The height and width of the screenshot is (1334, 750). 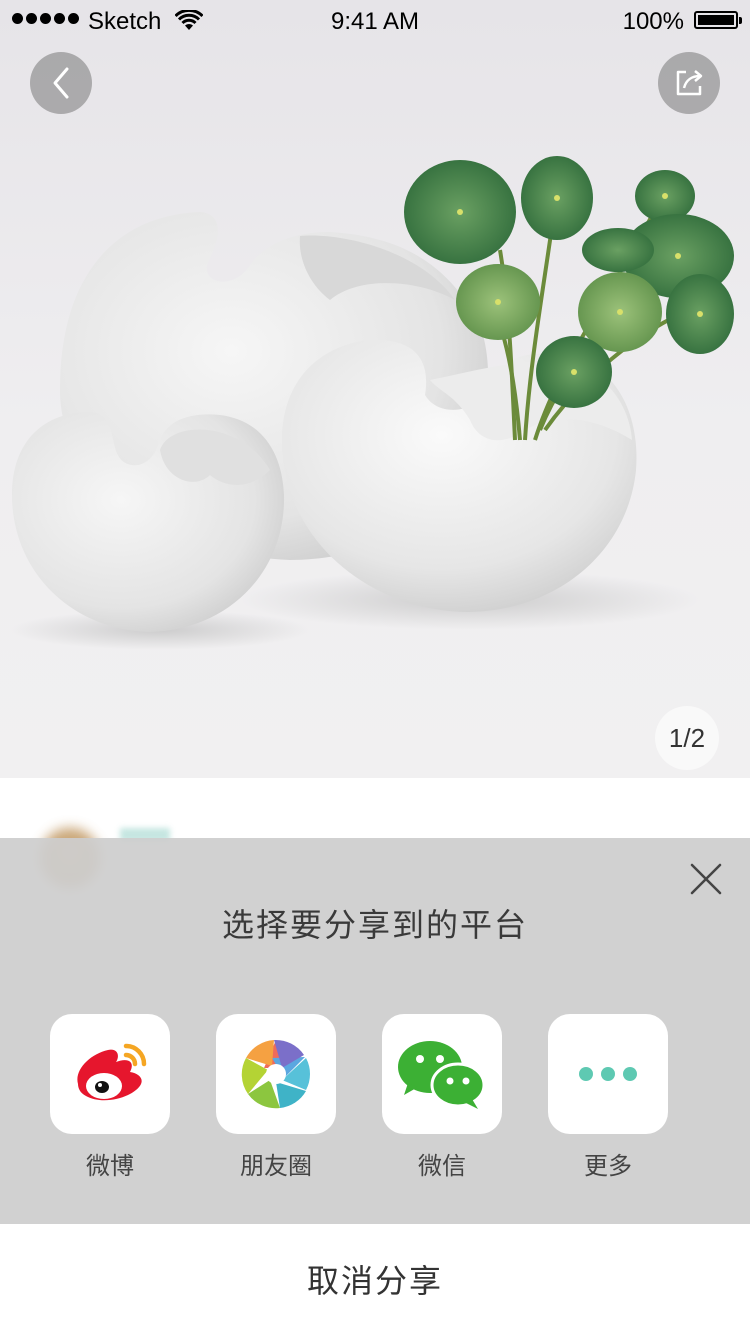 I want to click on share-sheet-title: 选择要分享到的平台, so click(x=374, y=925).